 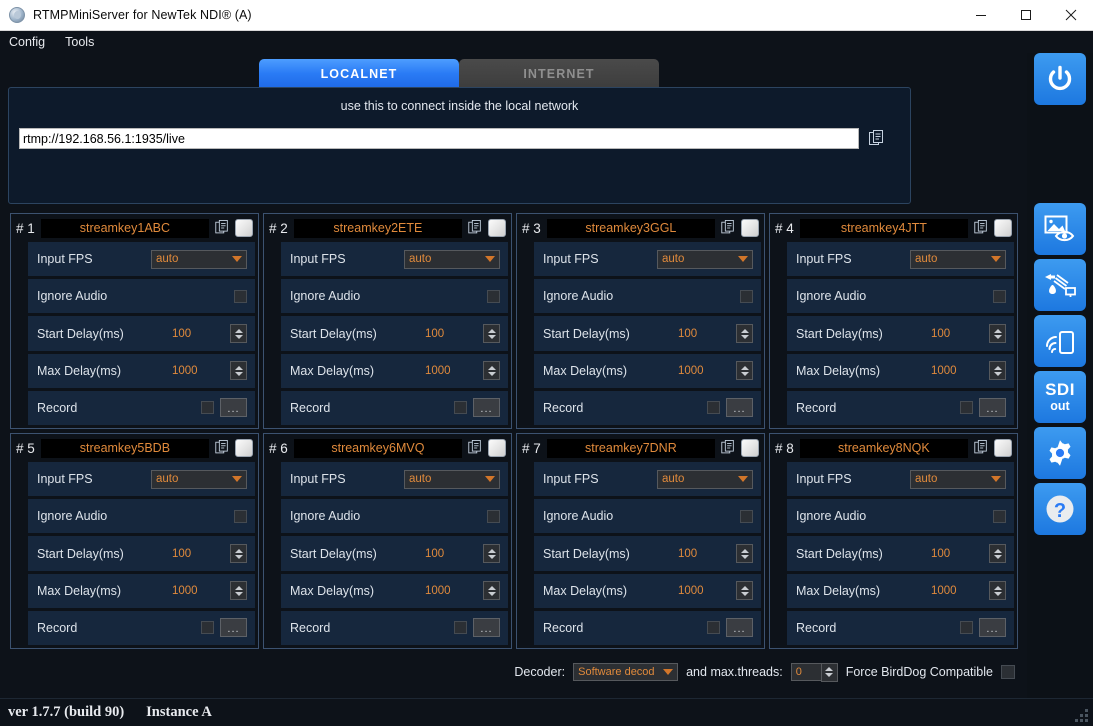 I want to click on resize-grip, so click(x=1081, y=715).